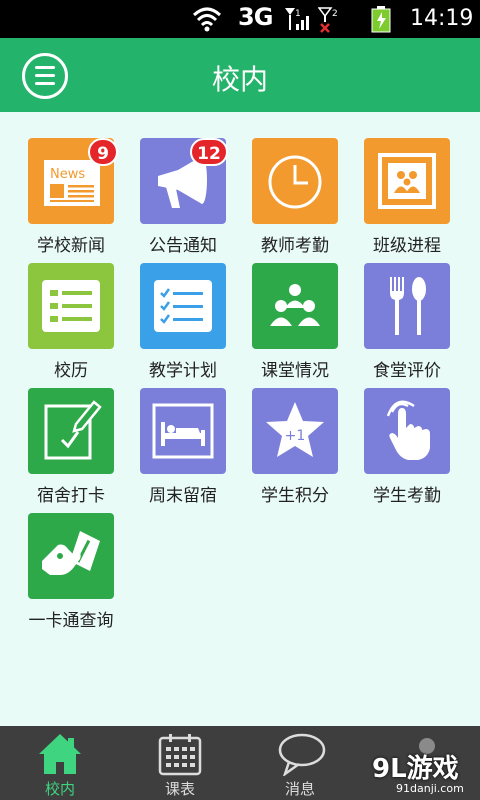 This screenshot has height=800, width=480. Describe the element at coordinates (67, 174) in the screenshot. I see `svg-text: News` at that location.